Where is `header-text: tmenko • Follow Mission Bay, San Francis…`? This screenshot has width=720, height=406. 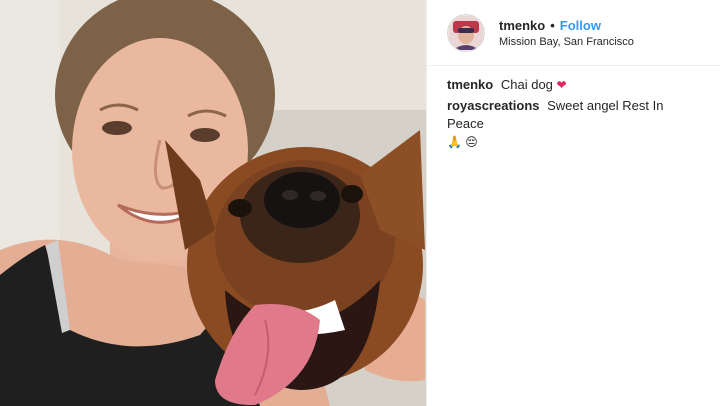 header-text: tmenko • Follow Mission Bay, San Francis… is located at coordinates (566, 33).